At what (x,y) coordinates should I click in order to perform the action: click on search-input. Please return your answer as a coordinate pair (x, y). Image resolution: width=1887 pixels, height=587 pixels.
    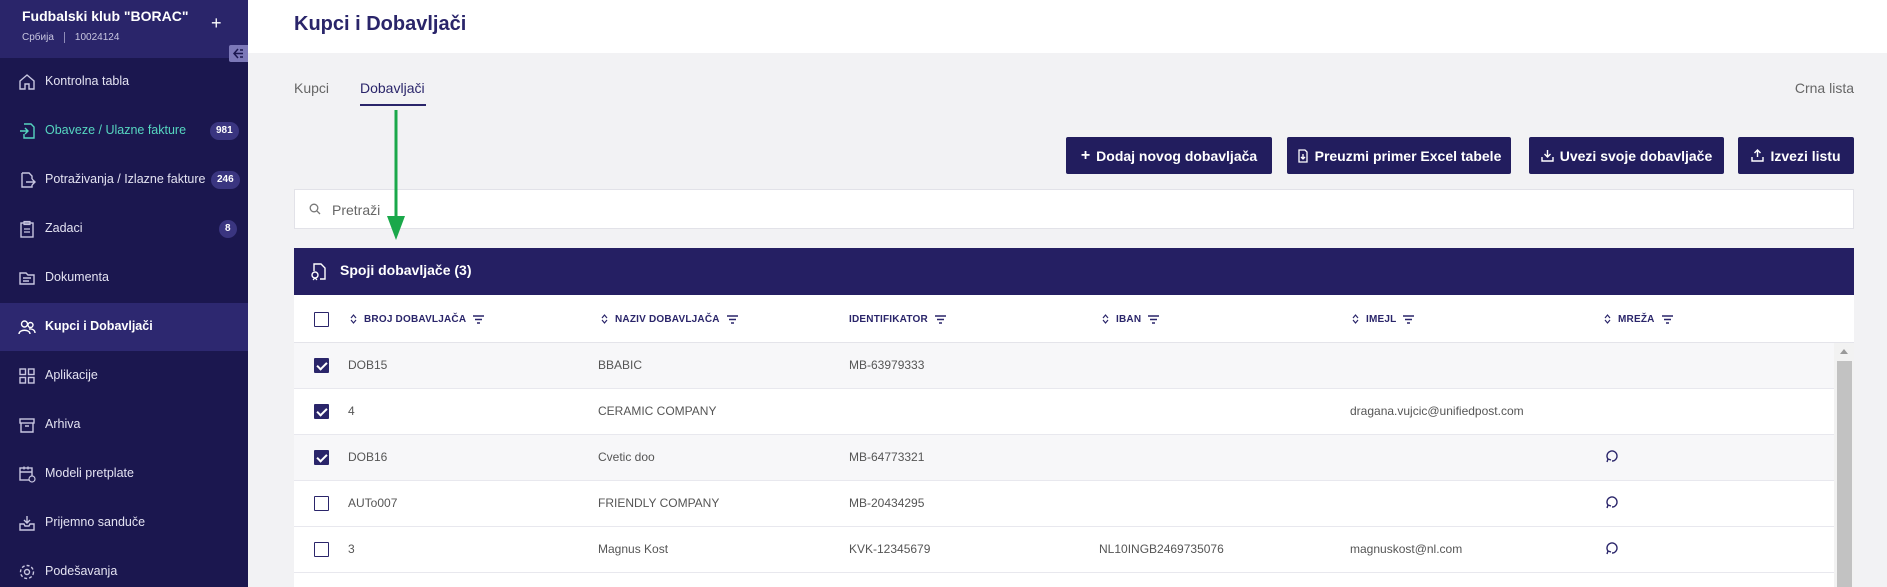
    Looking at the image, I should click on (1032, 210).